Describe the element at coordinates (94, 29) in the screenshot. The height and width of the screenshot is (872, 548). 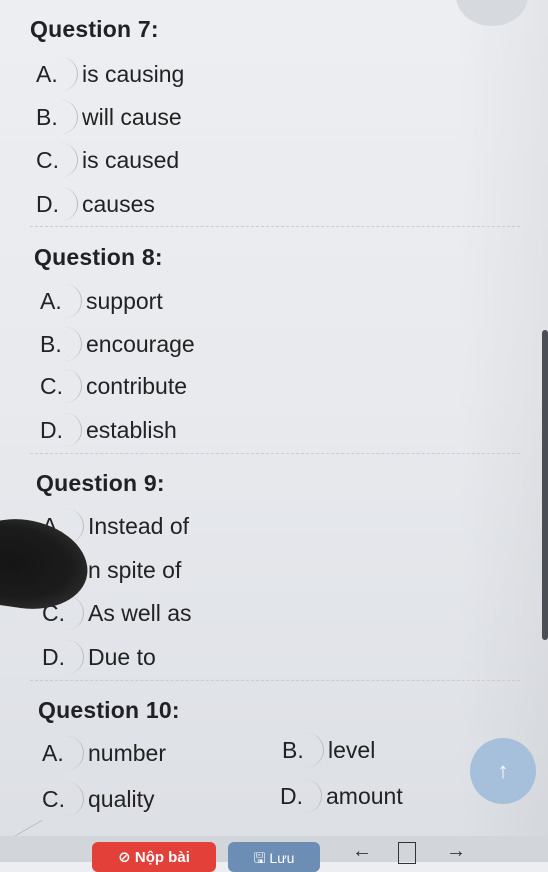
I see `question-7-title: Question 7:` at that location.